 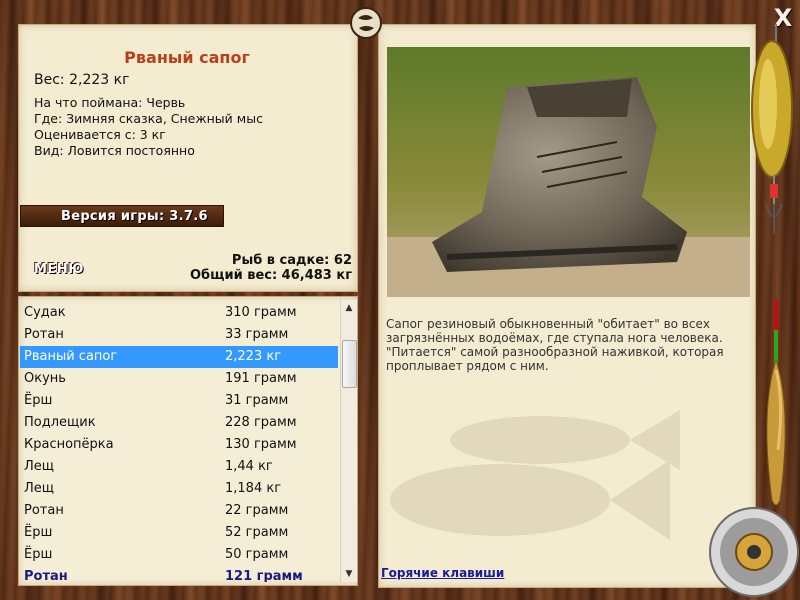 What do you see at coordinates (257, 510) in the screenshot?
I see `list-item-weight: 22 грамм` at bounding box center [257, 510].